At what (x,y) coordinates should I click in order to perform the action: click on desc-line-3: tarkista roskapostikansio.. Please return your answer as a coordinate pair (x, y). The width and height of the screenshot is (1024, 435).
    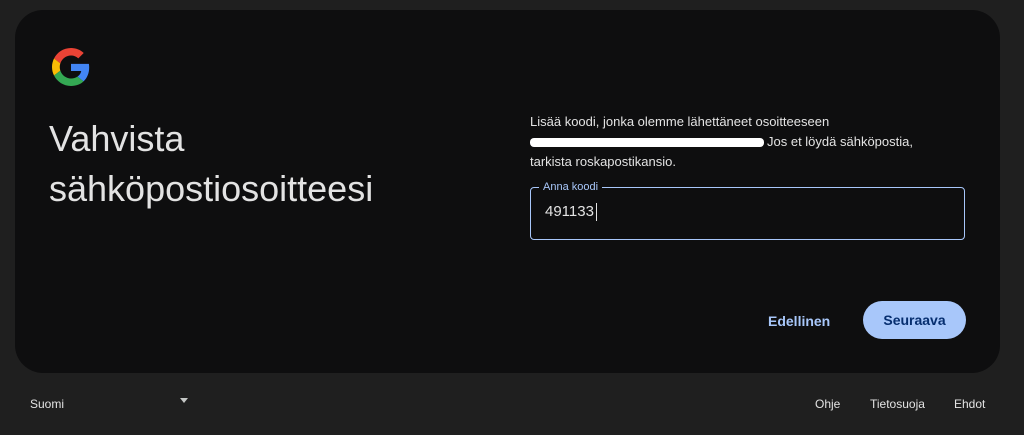
    Looking at the image, I should click on (603, 161).